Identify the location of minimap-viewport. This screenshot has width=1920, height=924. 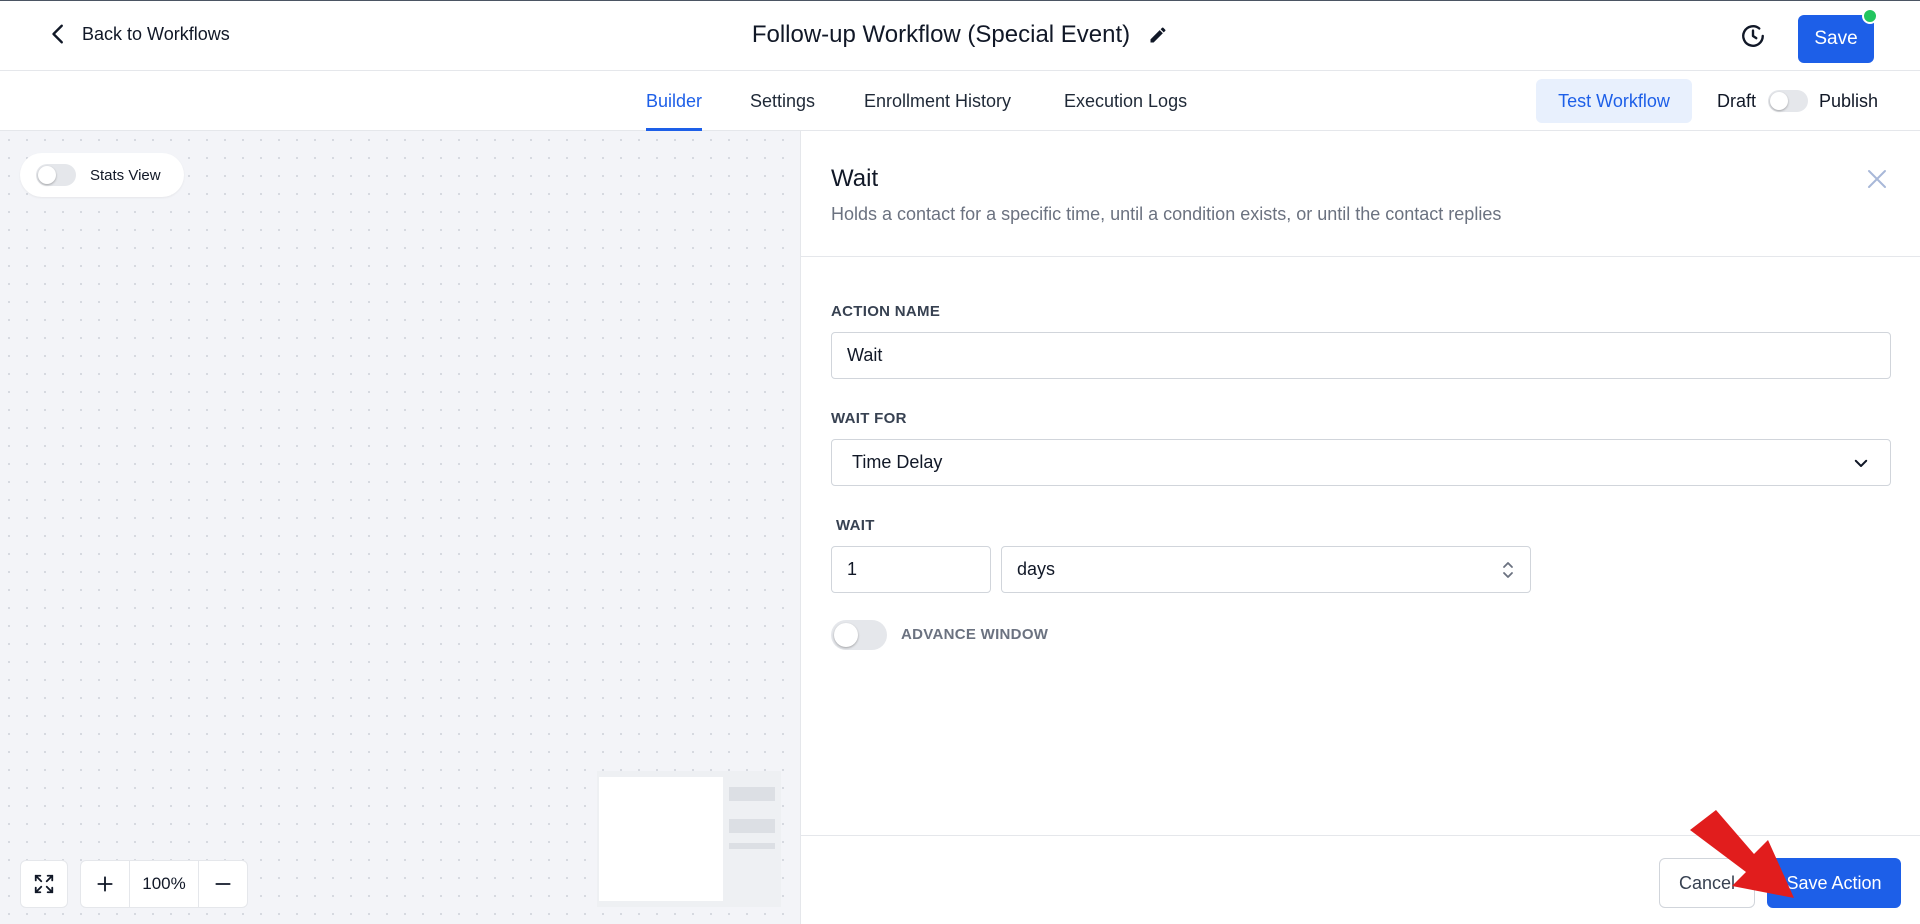
(661, 839).